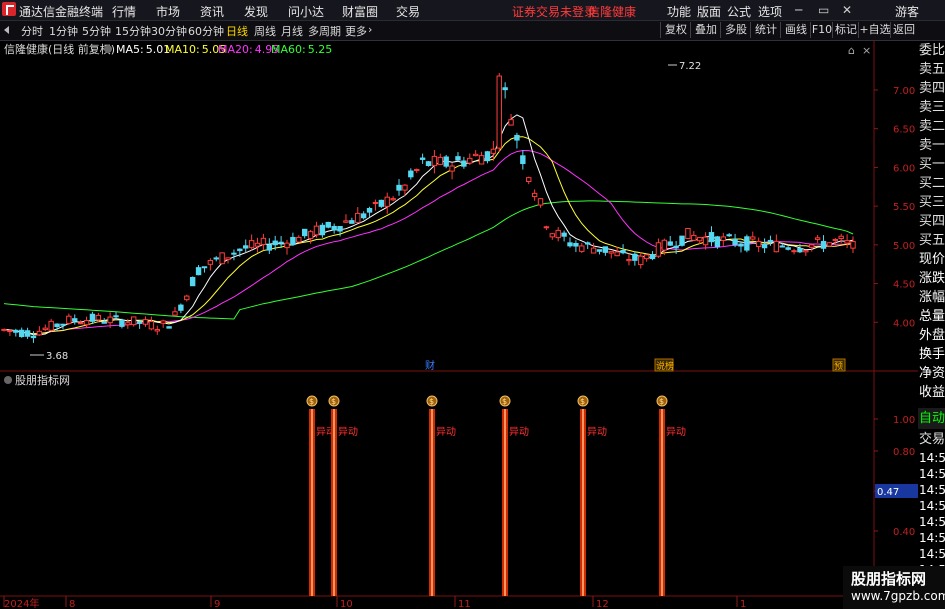 The image size is (945, 609). What do you see at coordinates (265, 31) in the screenshot?
I see `period-tab-weekly: 周线` at bounding box center [265, 31].